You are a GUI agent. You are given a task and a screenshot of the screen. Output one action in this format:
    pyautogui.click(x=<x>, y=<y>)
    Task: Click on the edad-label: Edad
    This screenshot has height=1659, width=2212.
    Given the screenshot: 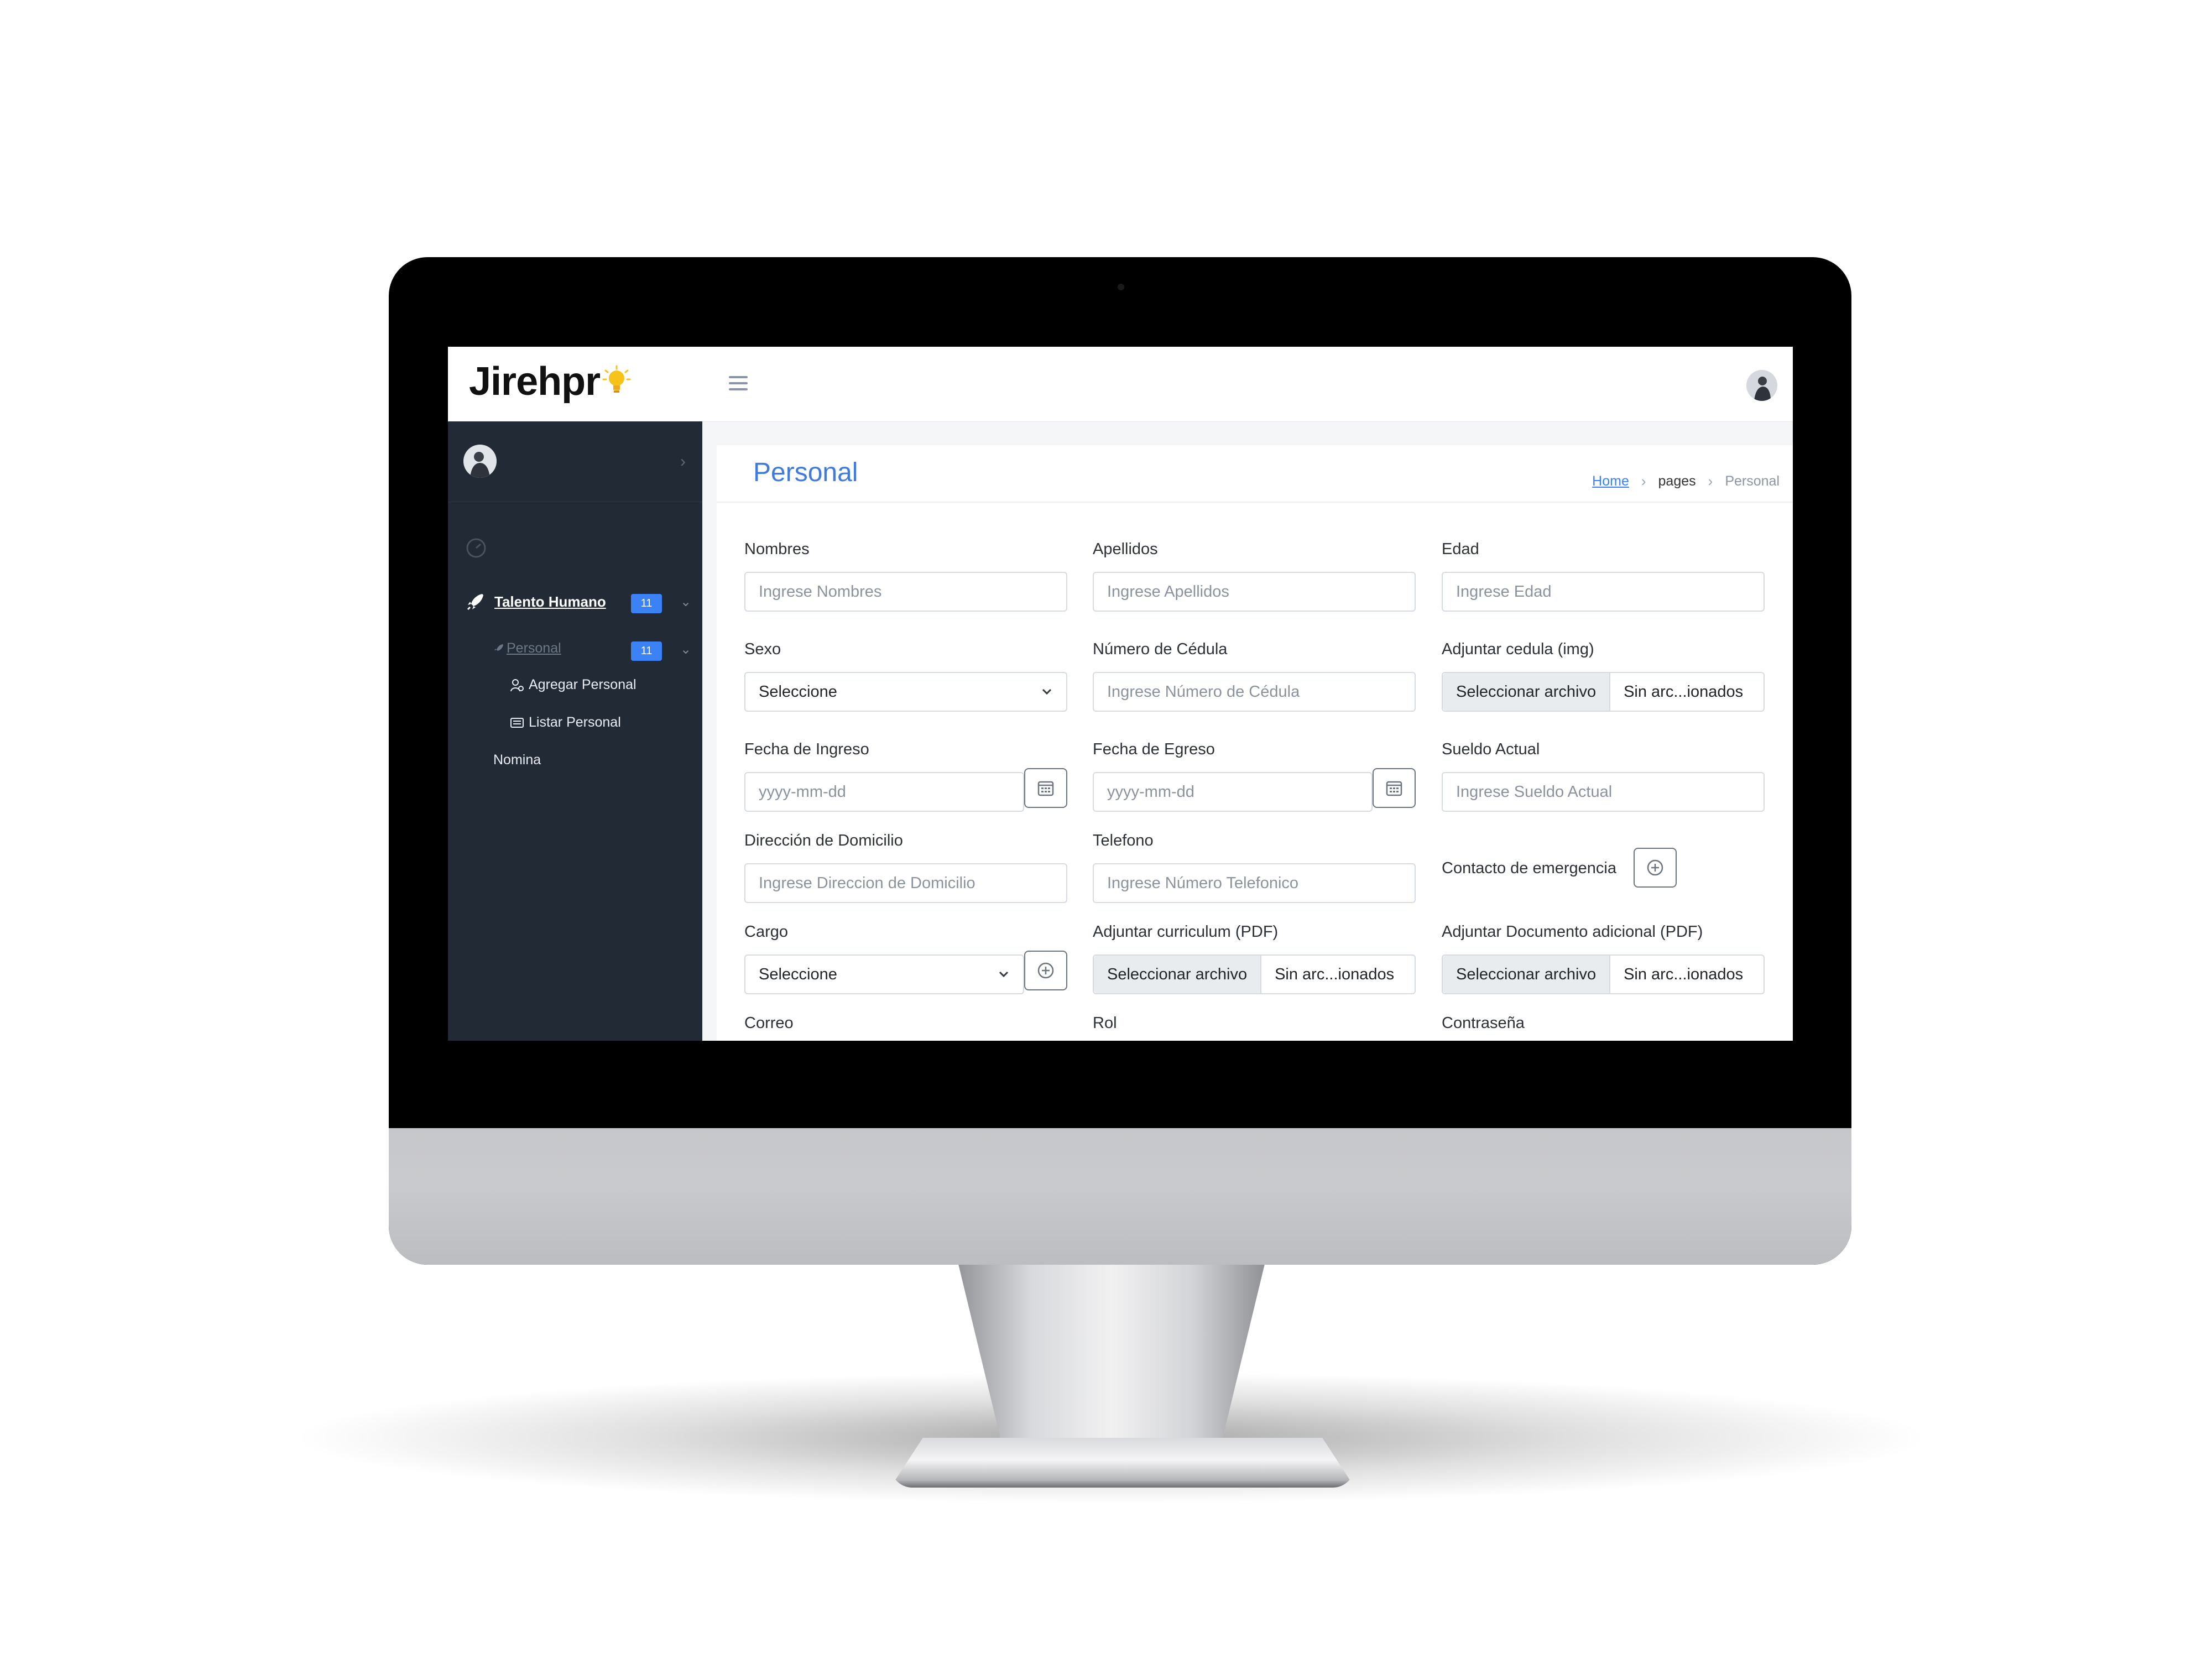 What is the action you would take?
    pyautogui.click(x=1460, y=549)
    